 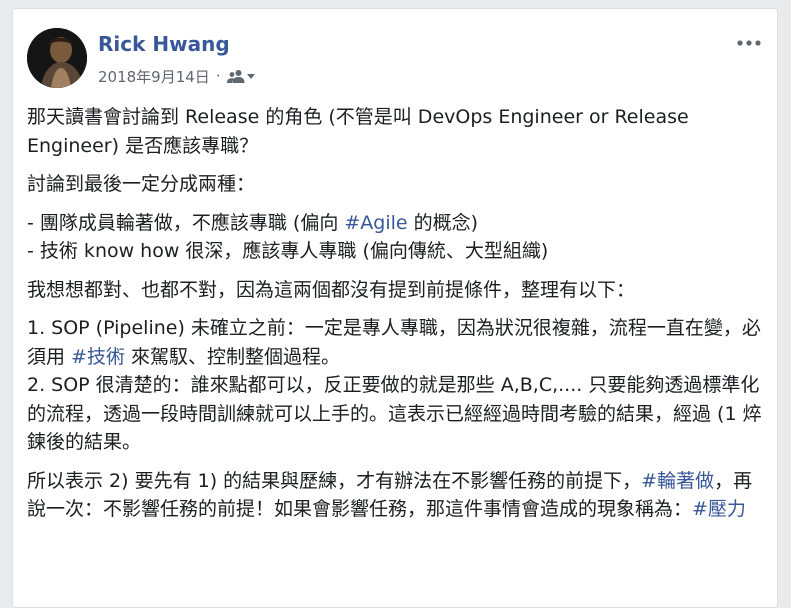 I want to click on audience-selector, so click(x=241, y=76).